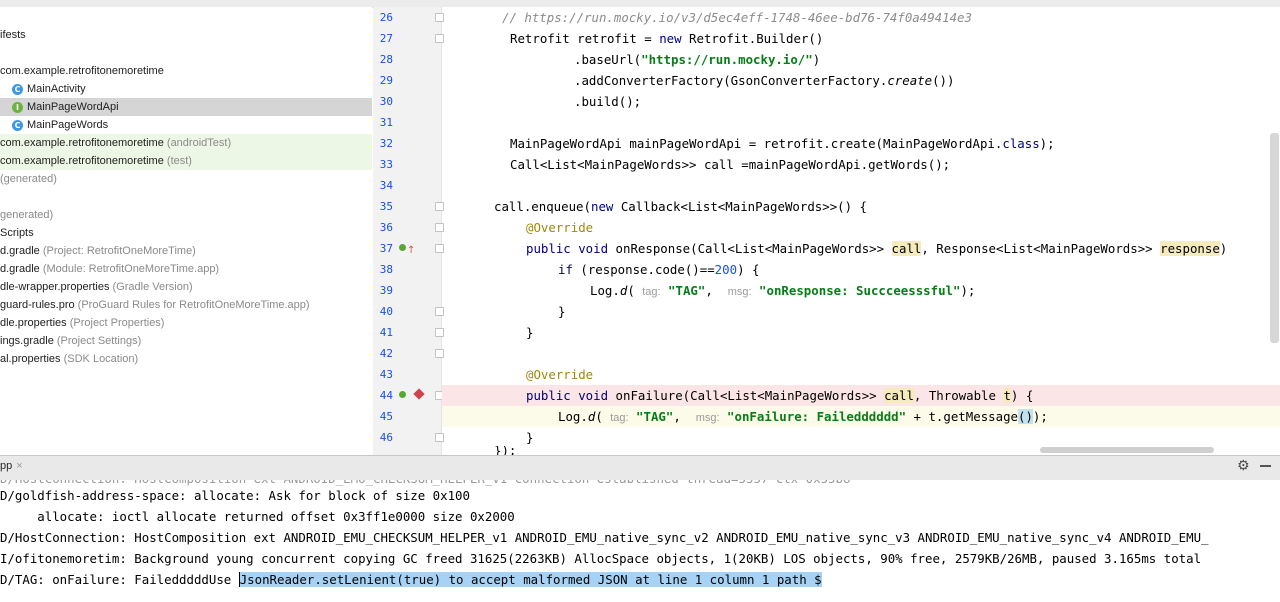  What do you see at coordinates (1243, 466) in the screenshot?
I see `gear-icon: ⚙` at bounding box center [1243, 466].